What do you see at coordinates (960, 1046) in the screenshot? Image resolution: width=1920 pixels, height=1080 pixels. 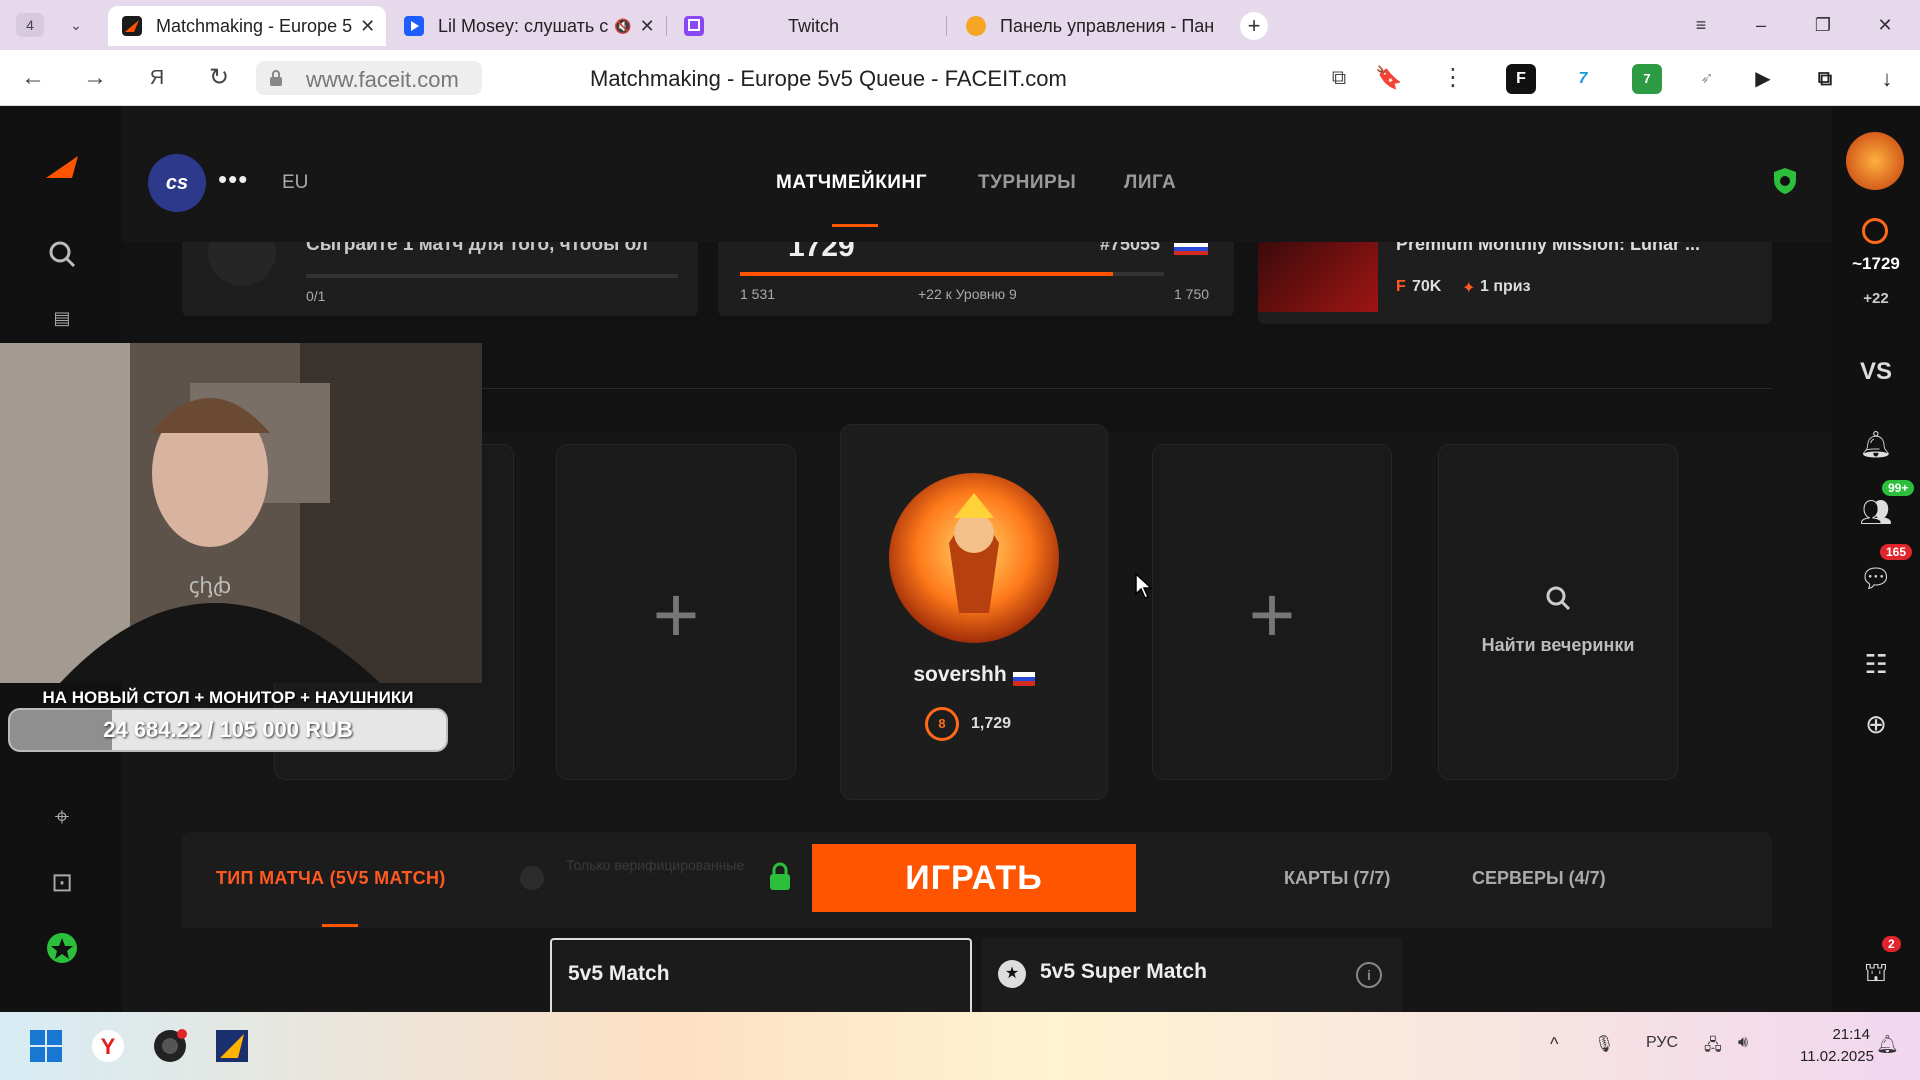 I see `windows-taskbar: Y ^ 🎙︎ РУС 🖧 🔊︎ 21:14 11.02.2025 🔔︎` at bounding box center [960, 1046].